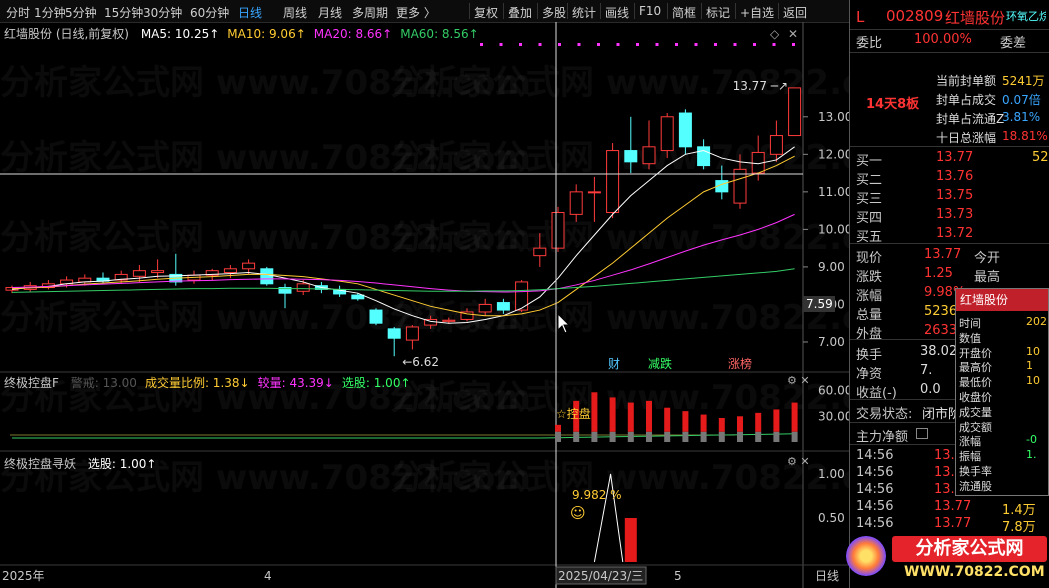 This screenshot has width=1049, height=588. I want to click on ind1-line, so click(403, 436).